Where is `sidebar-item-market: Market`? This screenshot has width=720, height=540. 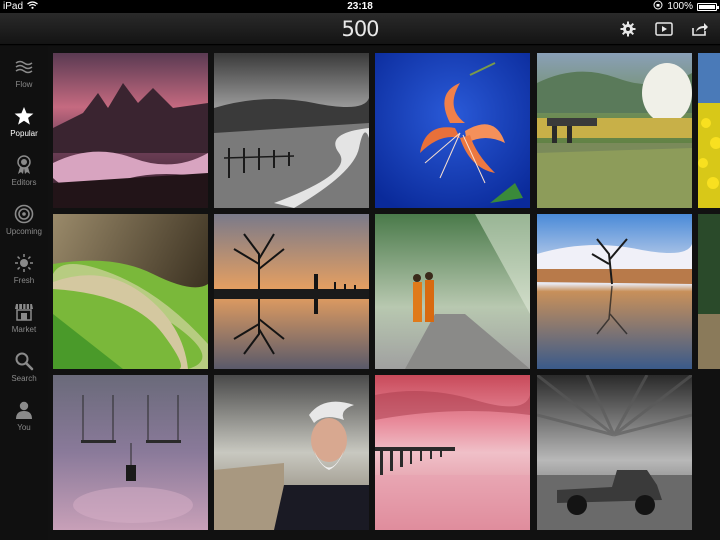 sidebar-item-market: Market is located at coordinates (24, 319).